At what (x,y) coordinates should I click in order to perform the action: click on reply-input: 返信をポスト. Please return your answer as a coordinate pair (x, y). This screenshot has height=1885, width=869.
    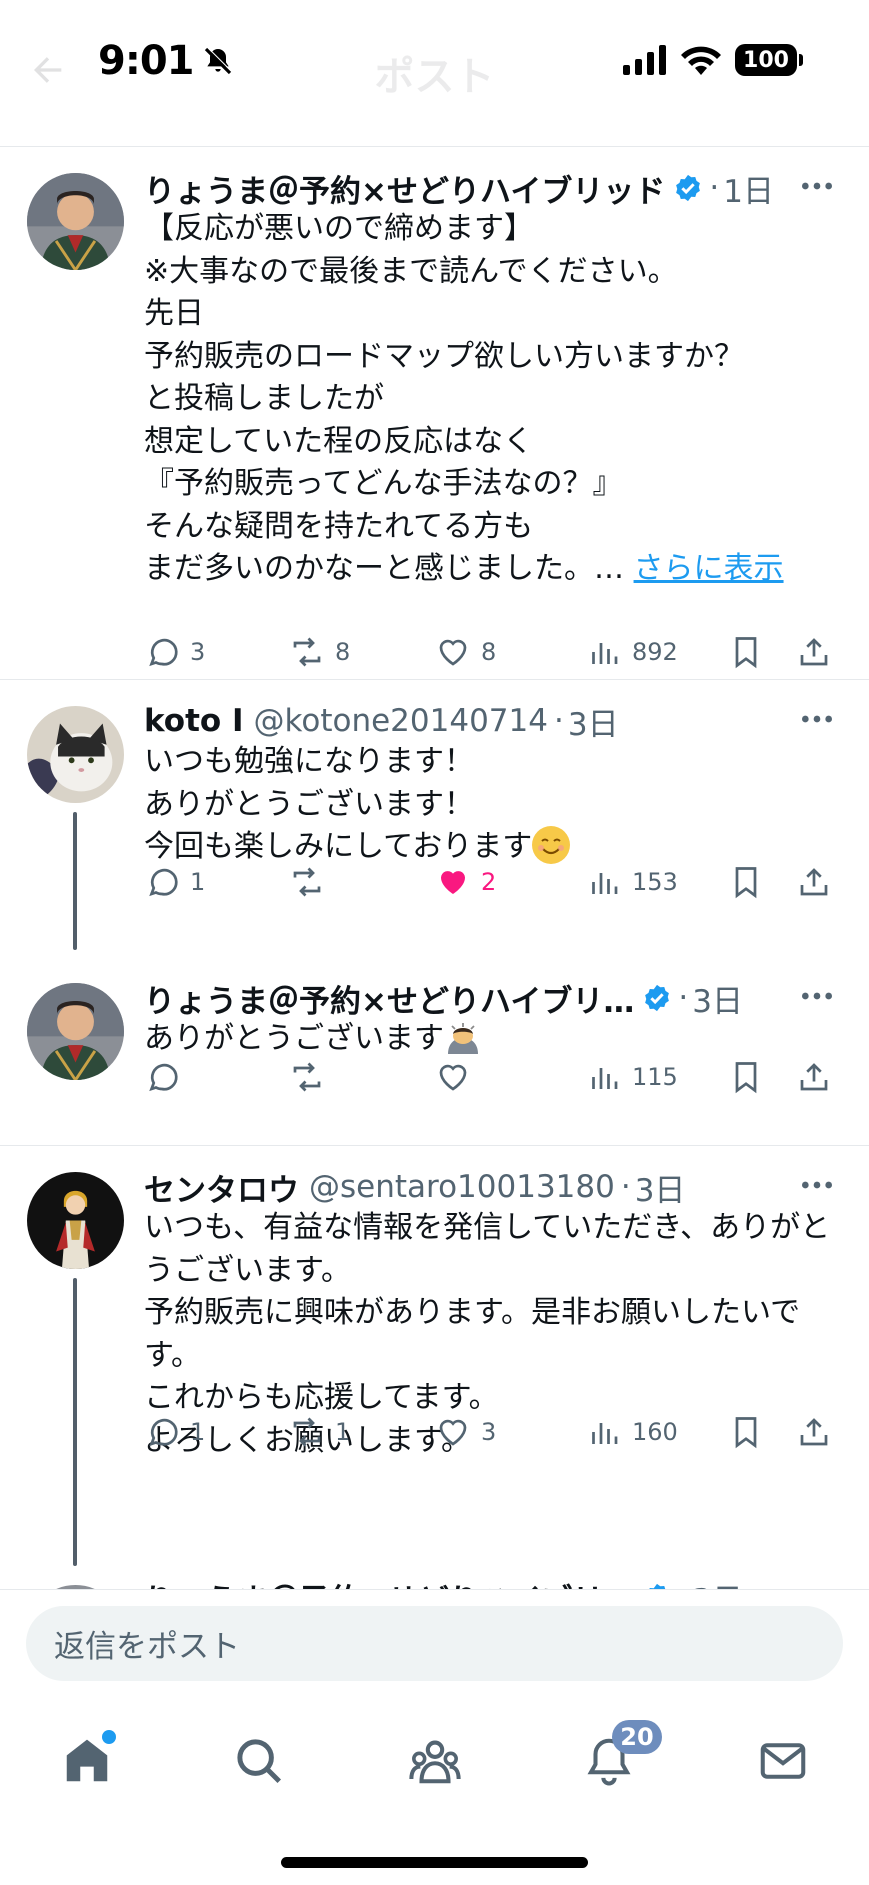
    Looking at the image, I should click on (434, 1643).